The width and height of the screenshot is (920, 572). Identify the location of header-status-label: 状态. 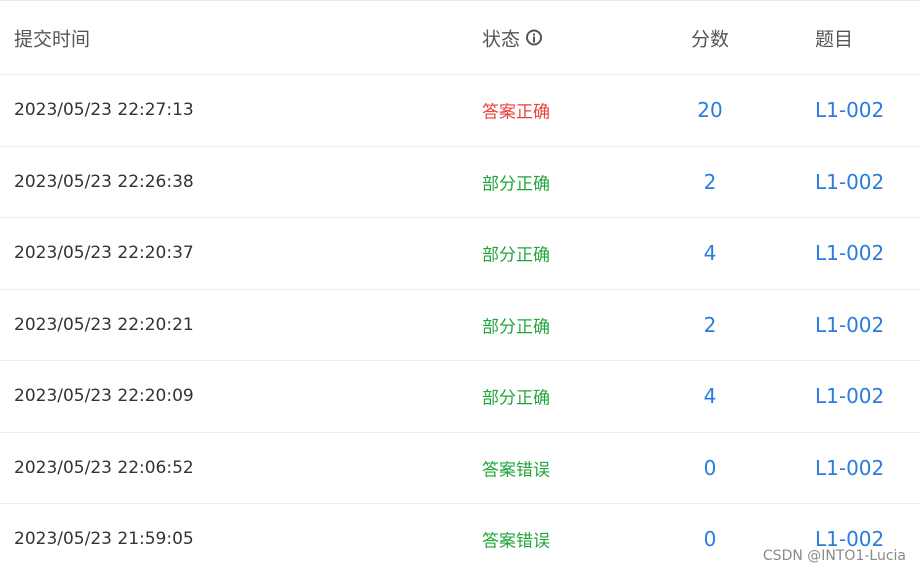
(501, 39).